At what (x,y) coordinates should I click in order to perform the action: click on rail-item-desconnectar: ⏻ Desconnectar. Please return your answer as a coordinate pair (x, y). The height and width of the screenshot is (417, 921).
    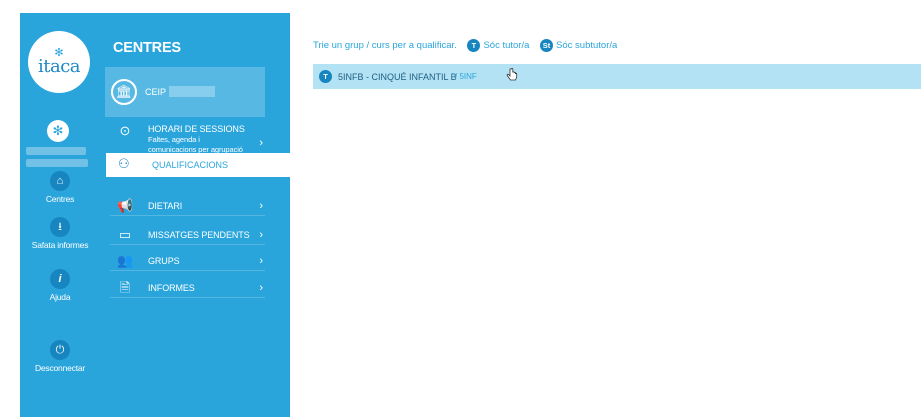
    Looking at the image, I should click on (60, 356).